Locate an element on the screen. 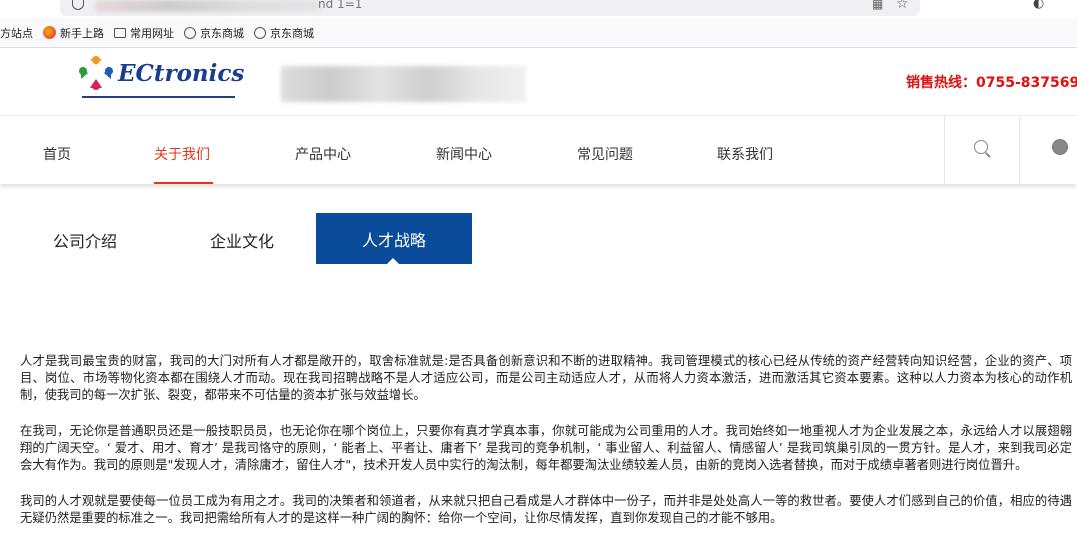  nav-contact: 联系我们 is located at coordinates (745, 154).